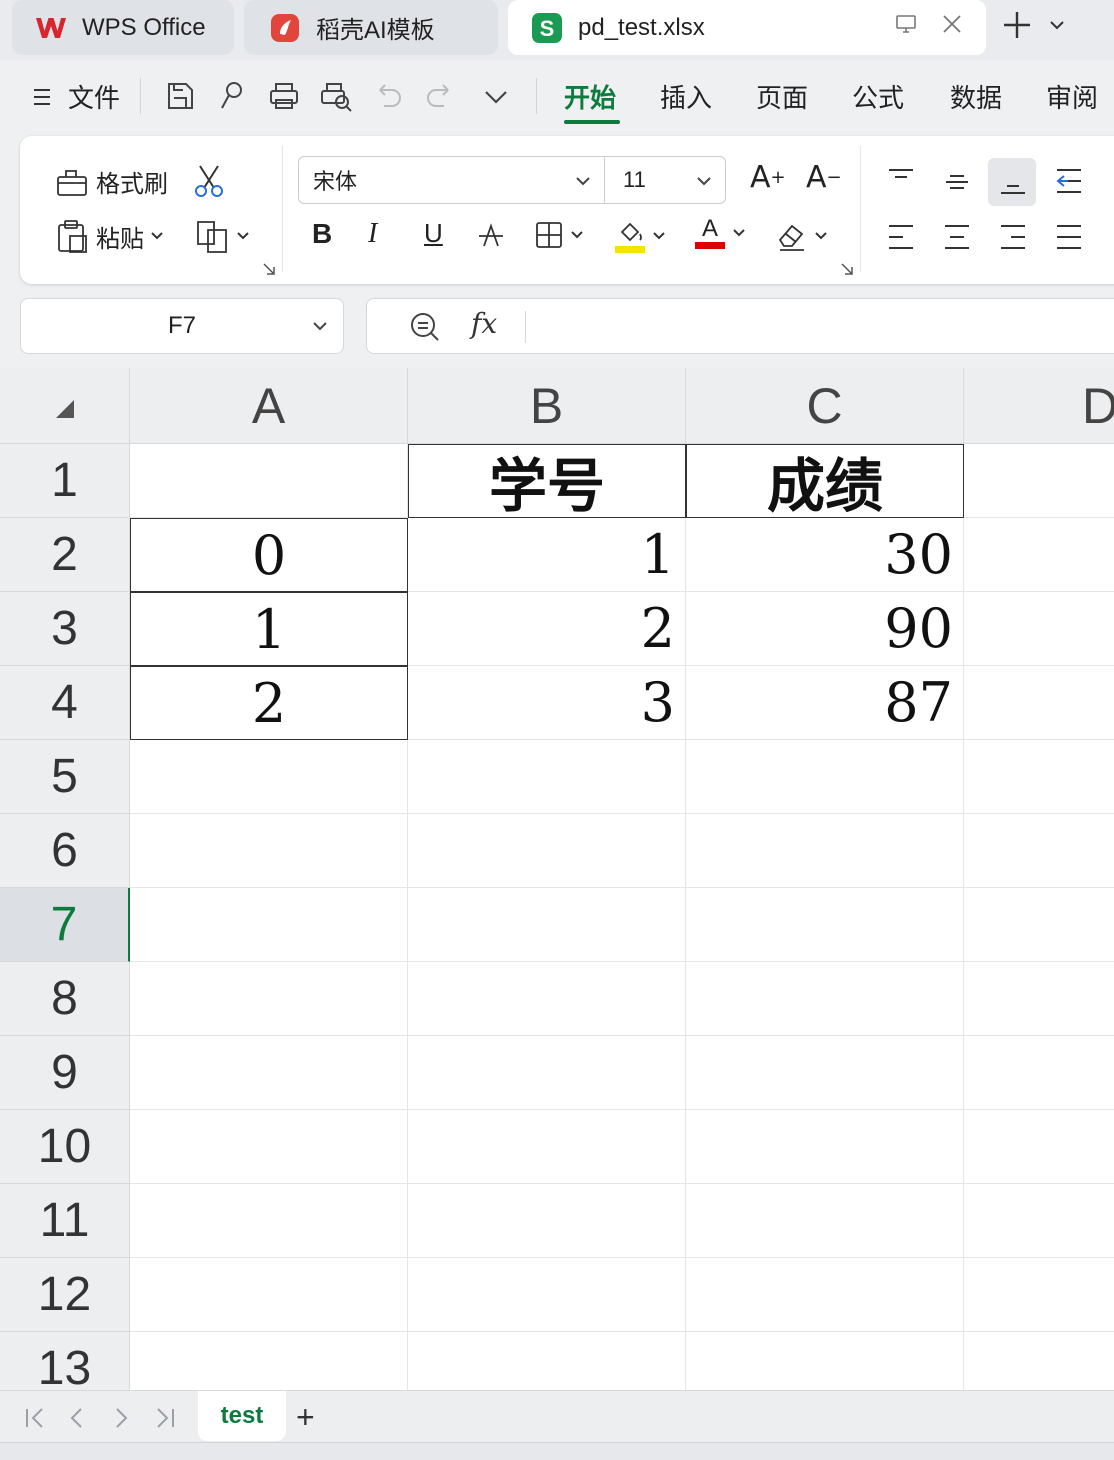 This screenshot has width=1114, height=1460. What do you see at coordinates (269, 1361) in the screenshot?
I see `cell-a13` at bounding box center [269, 1361].